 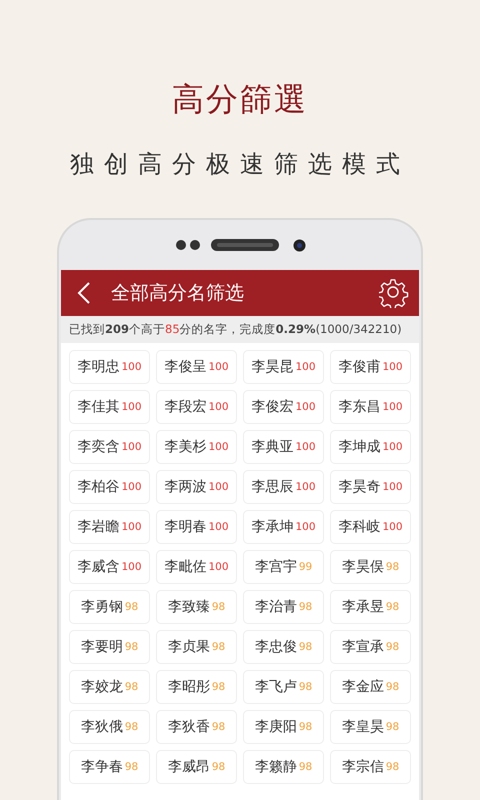 What do you see at coordinates (240, 329) in the screenshot?
I see `progress-summary: 已找到209个高于85分的名字，完成度0.29%(1000/342210)` at bounding box center [240, 329].